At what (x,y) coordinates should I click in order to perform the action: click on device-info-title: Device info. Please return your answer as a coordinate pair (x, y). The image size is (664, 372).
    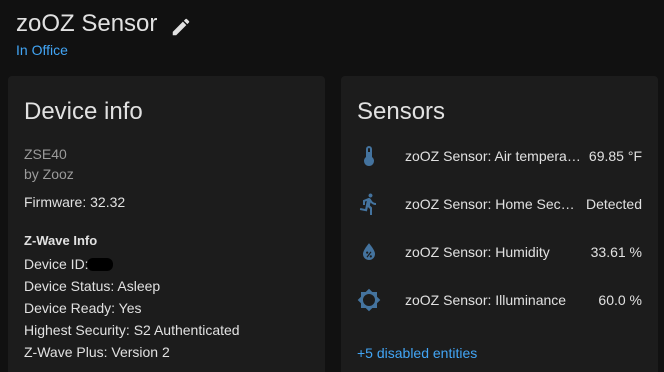
    Looking at the image, I should click on (83, 111).